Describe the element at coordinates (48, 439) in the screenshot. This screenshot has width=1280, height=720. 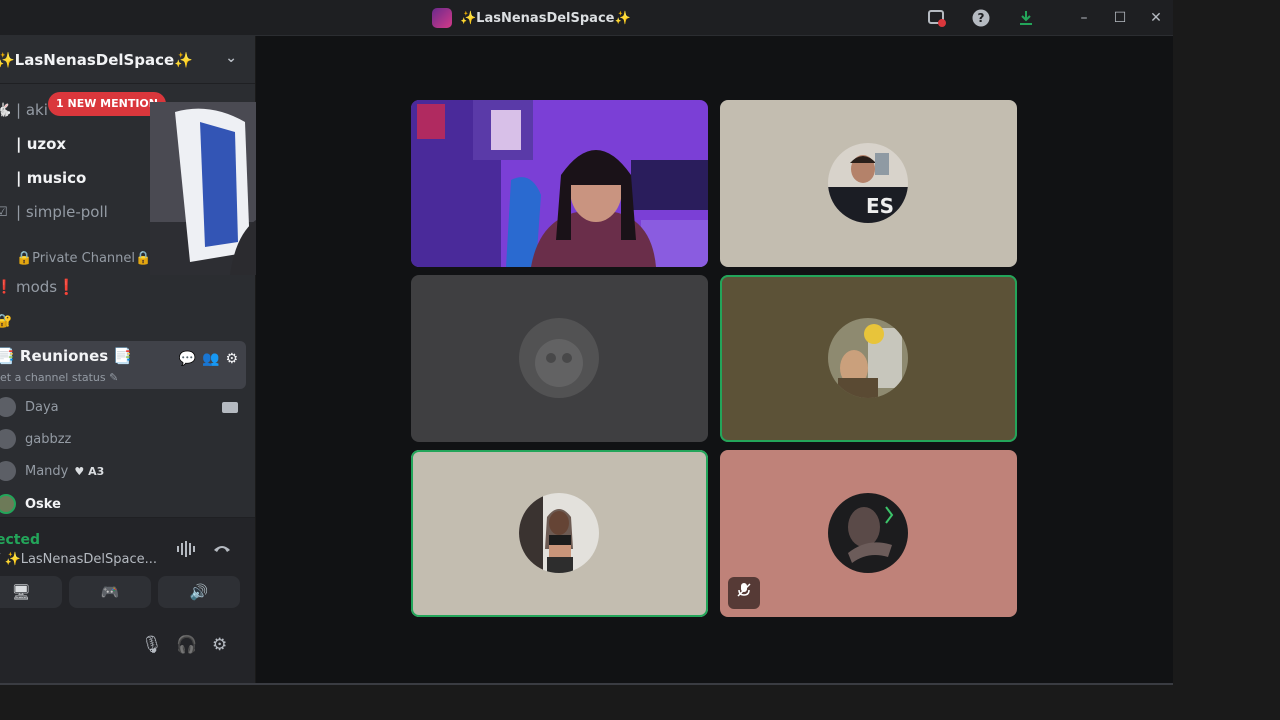
I see `member-name: gabbzz` at that location.